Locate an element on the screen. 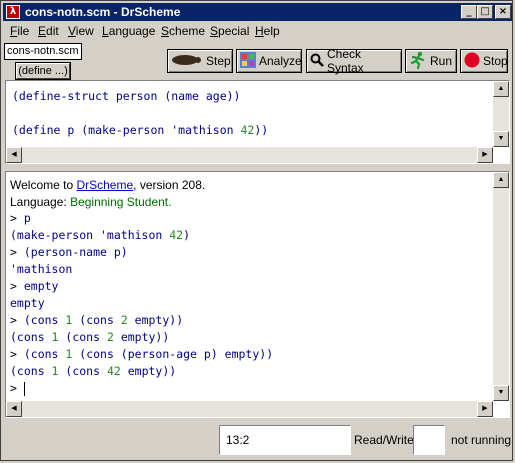 The height and width of the screenshot is (463, 515). stop-icon is located at coordinates (472, 61).